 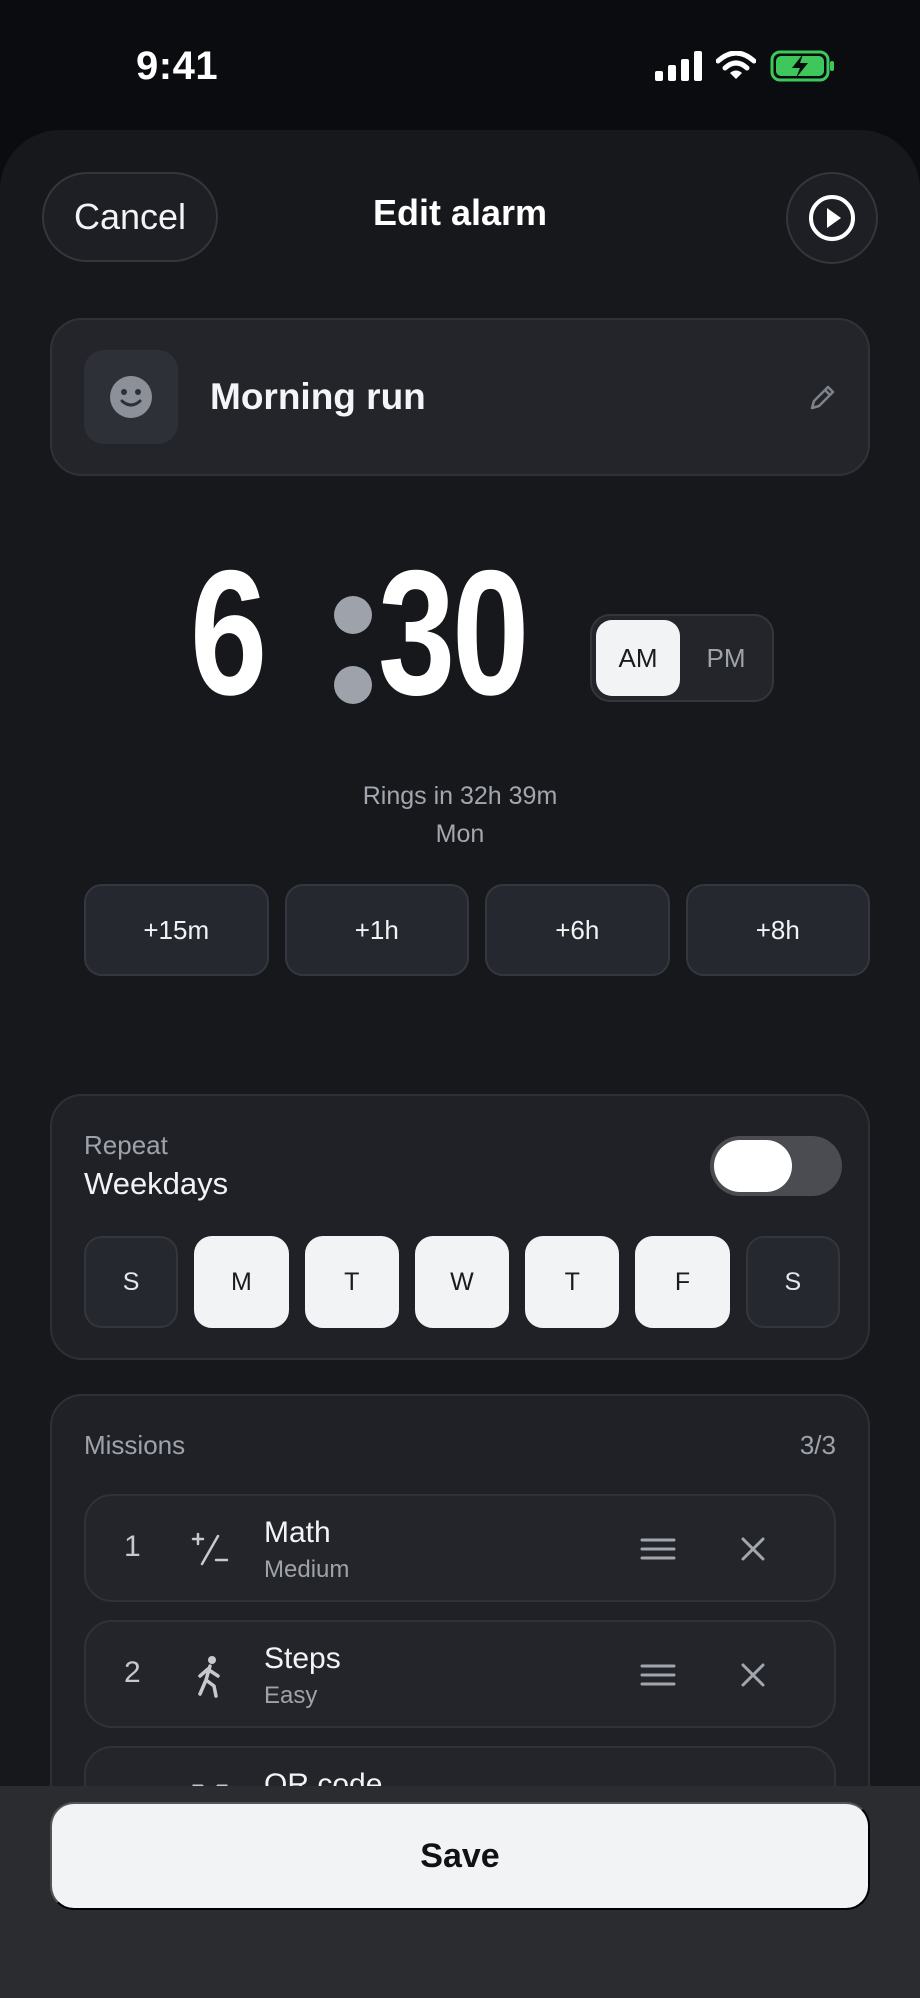 I want to click on time-picker: 6 30, so click(x=460, y=633).